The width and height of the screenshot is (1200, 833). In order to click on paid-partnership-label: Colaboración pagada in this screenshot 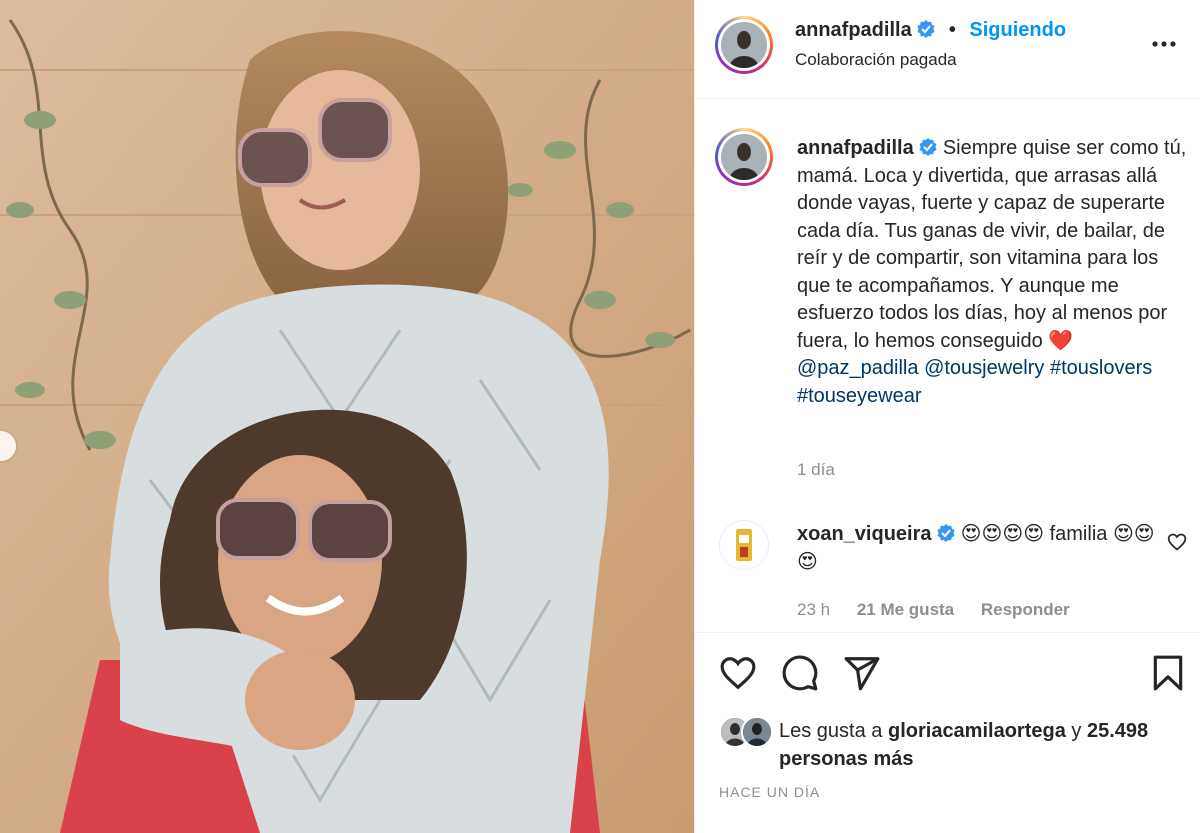, I will do `click(876, 60)`.